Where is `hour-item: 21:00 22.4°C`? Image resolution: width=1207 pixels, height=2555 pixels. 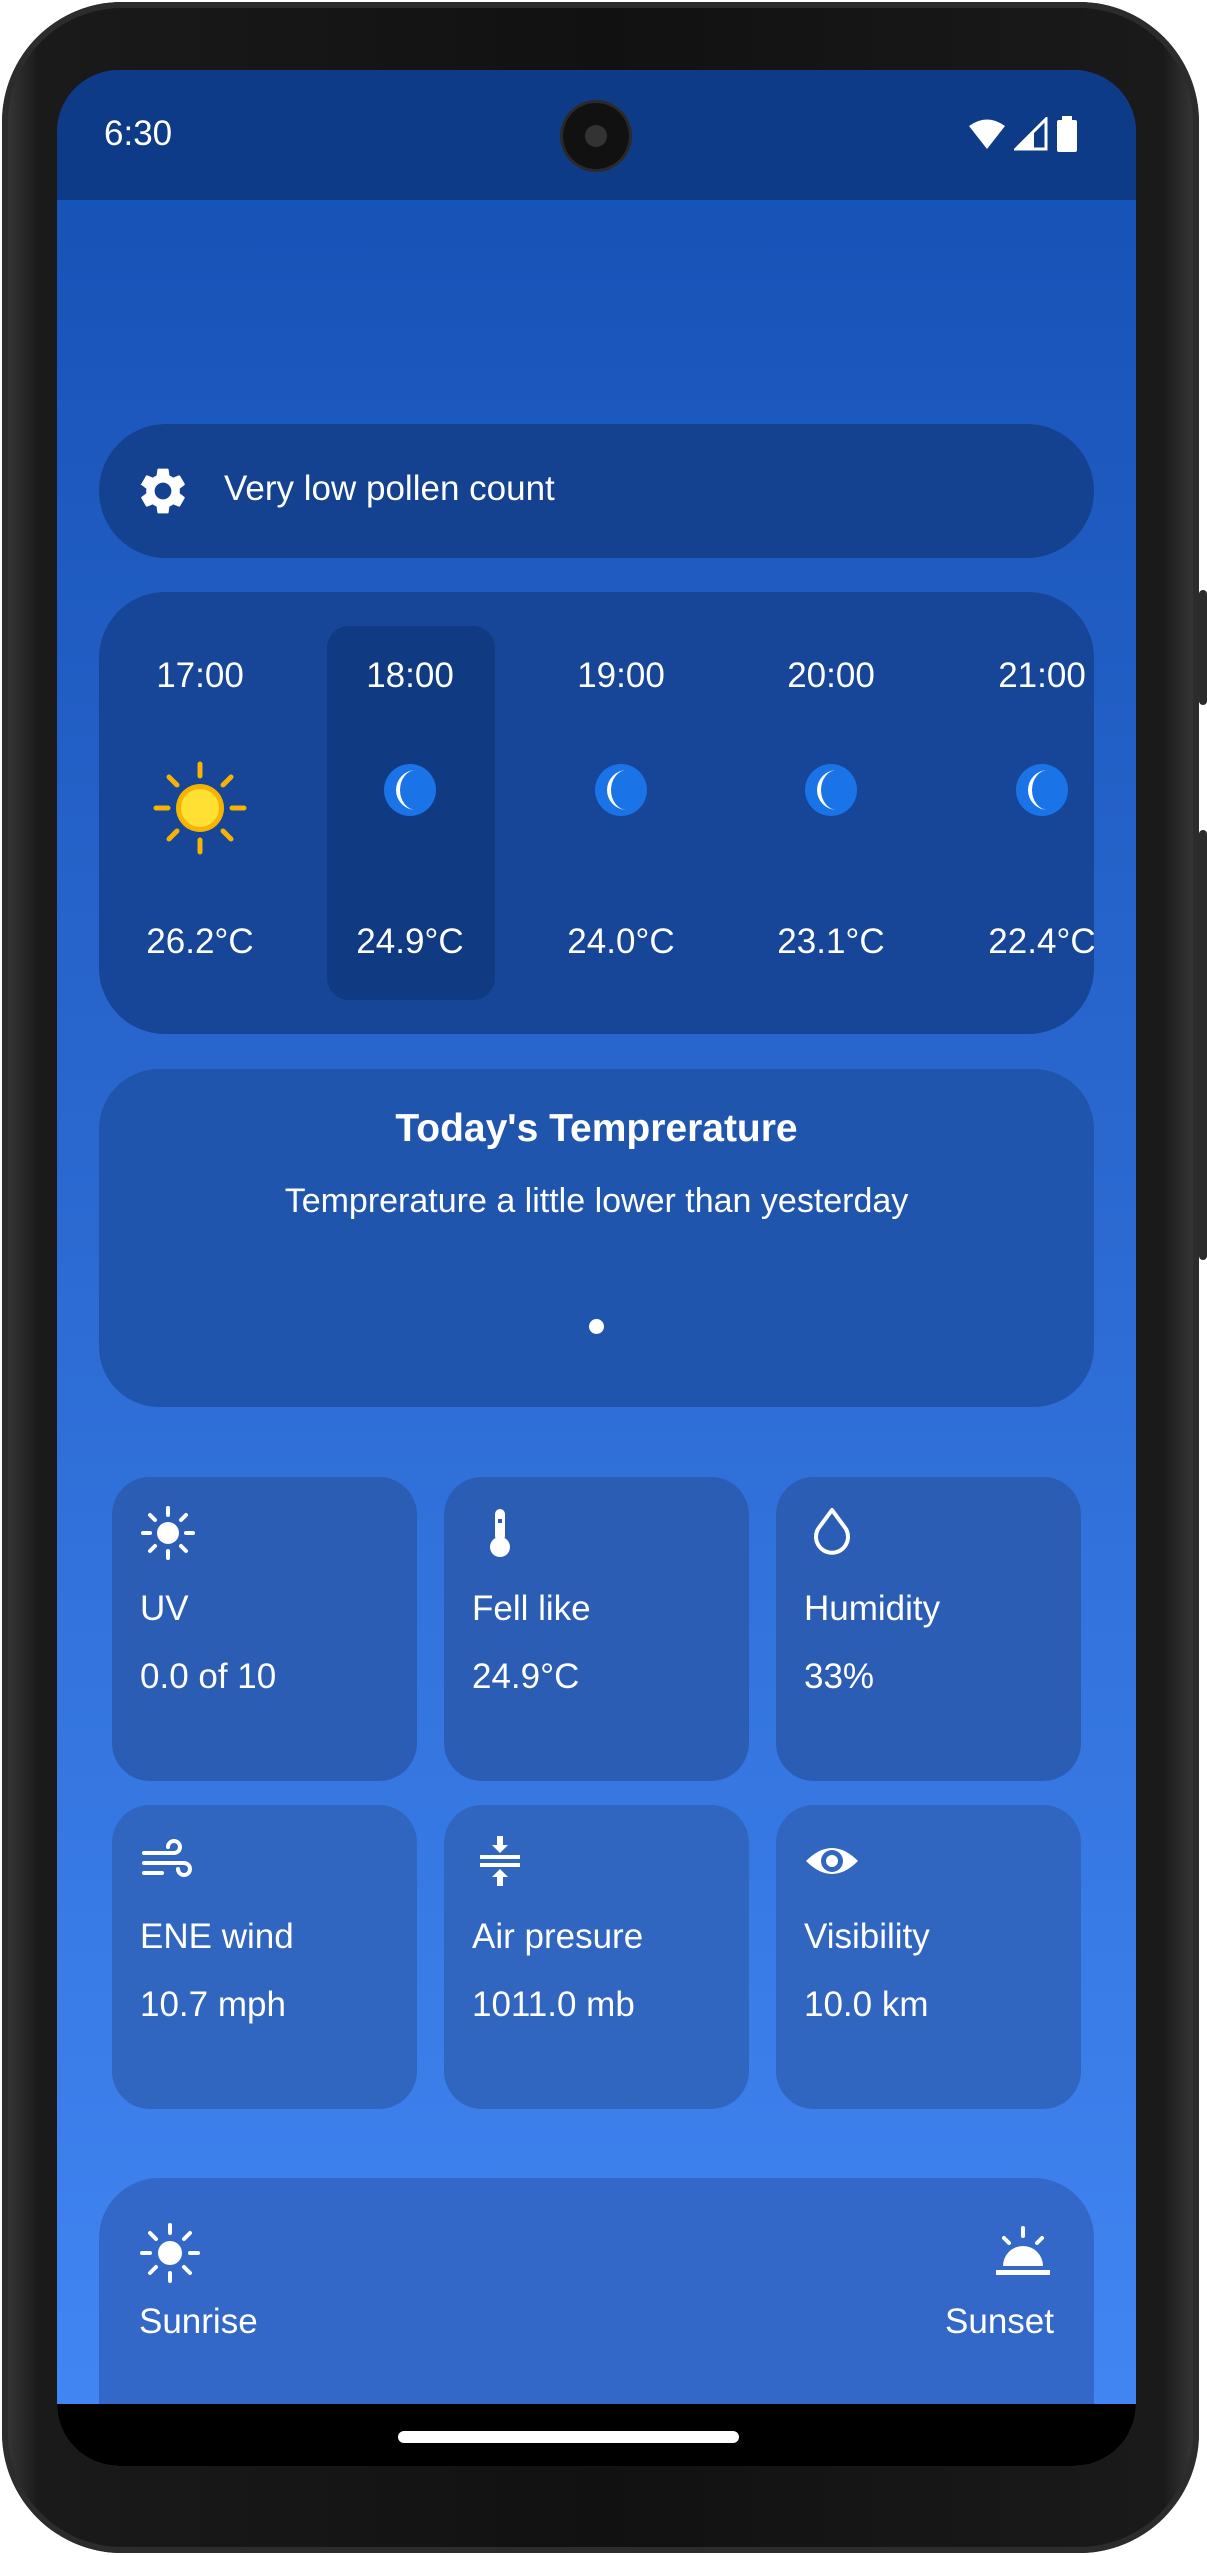 hour-item: 21:00 22.4°C is located at coordinates (1025, 813).